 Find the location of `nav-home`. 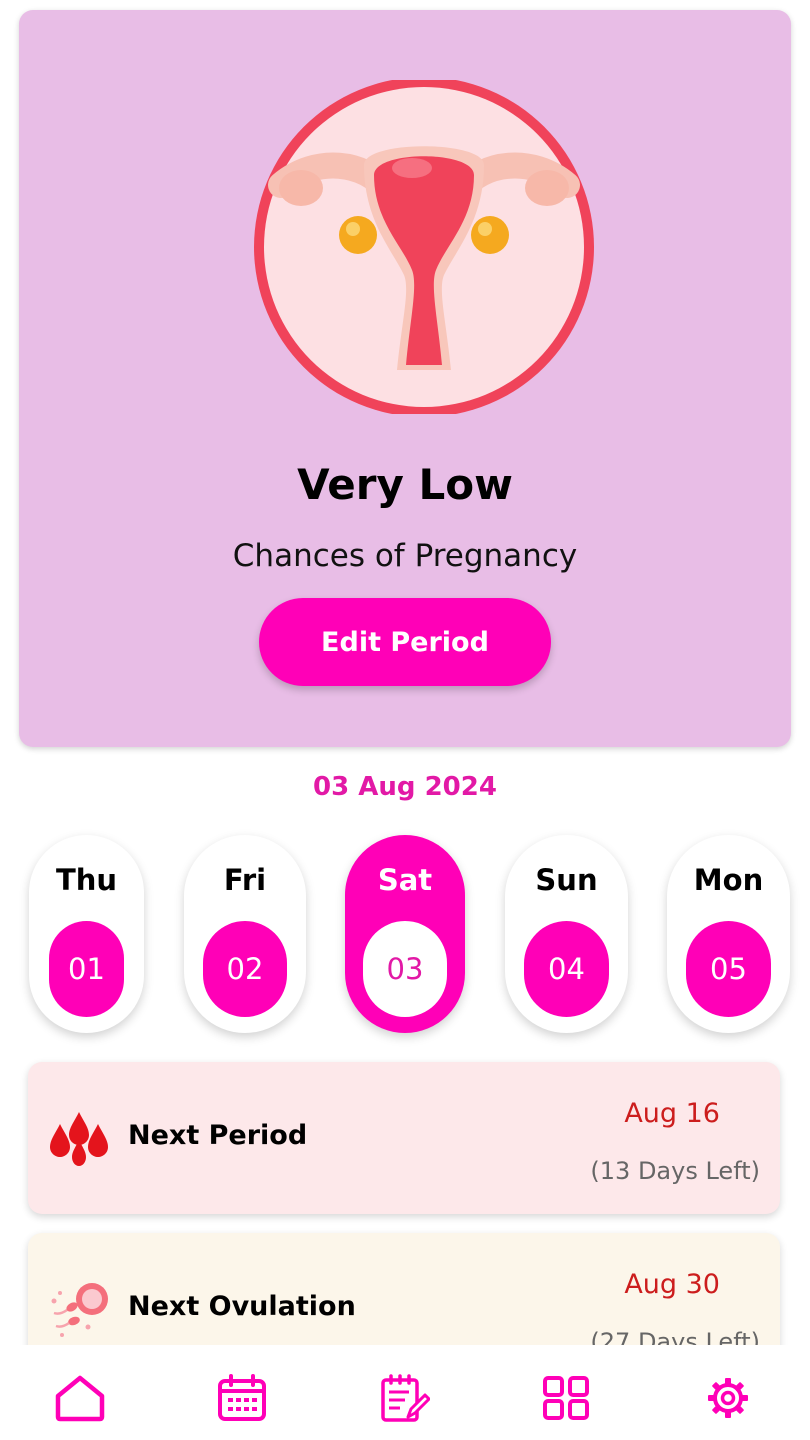

nav-home is located at coordinates (80, 1398).